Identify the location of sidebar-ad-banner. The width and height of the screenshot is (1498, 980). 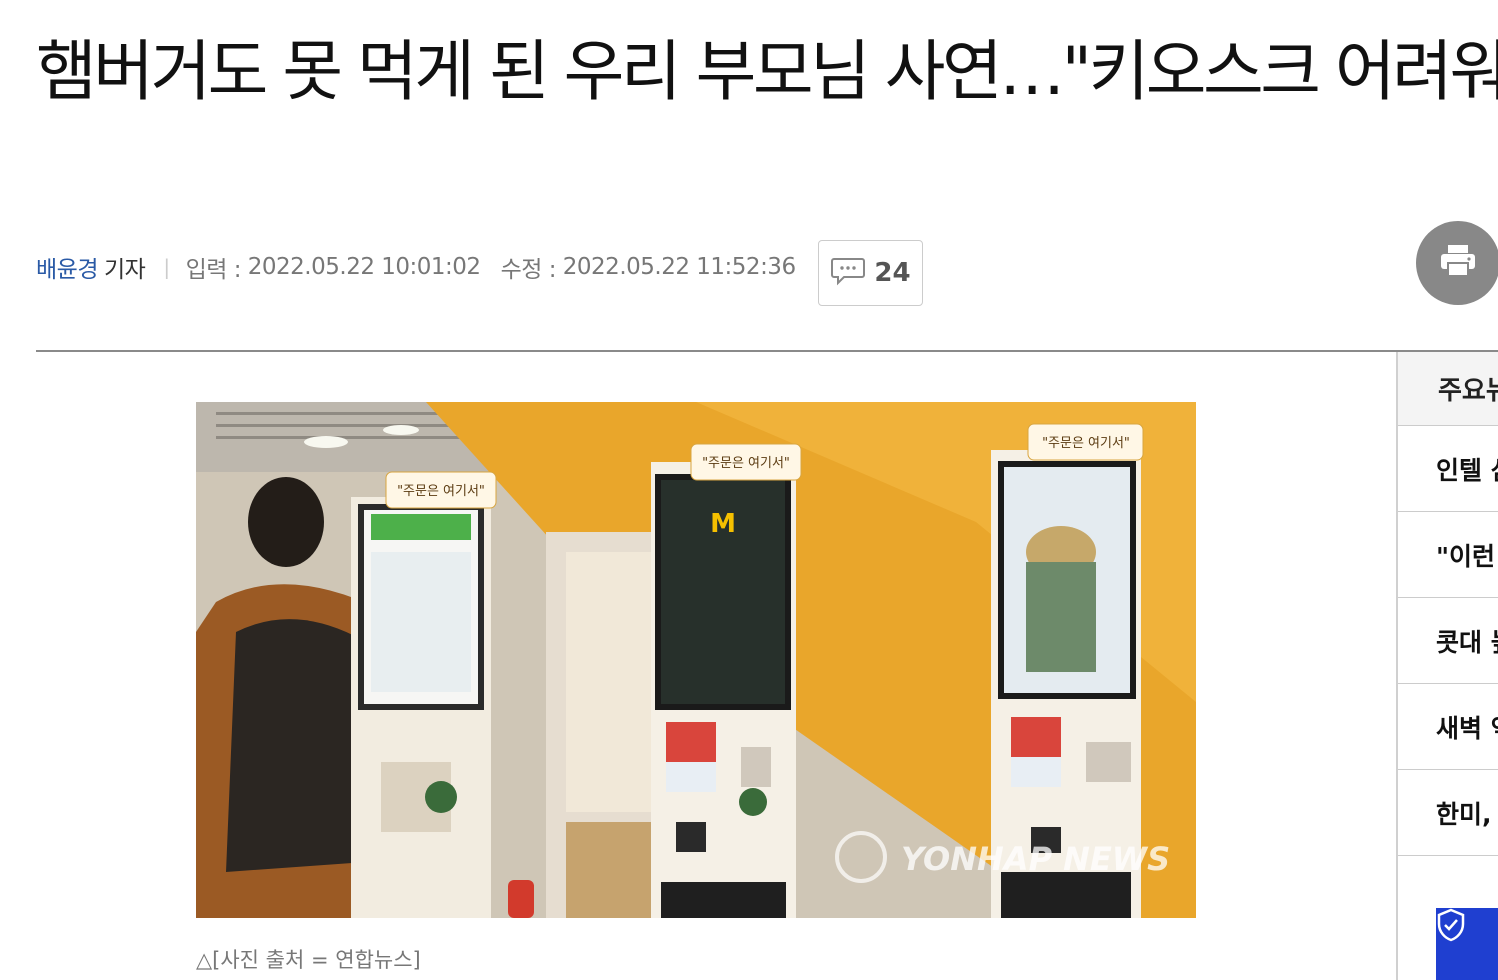
(1467, 944).